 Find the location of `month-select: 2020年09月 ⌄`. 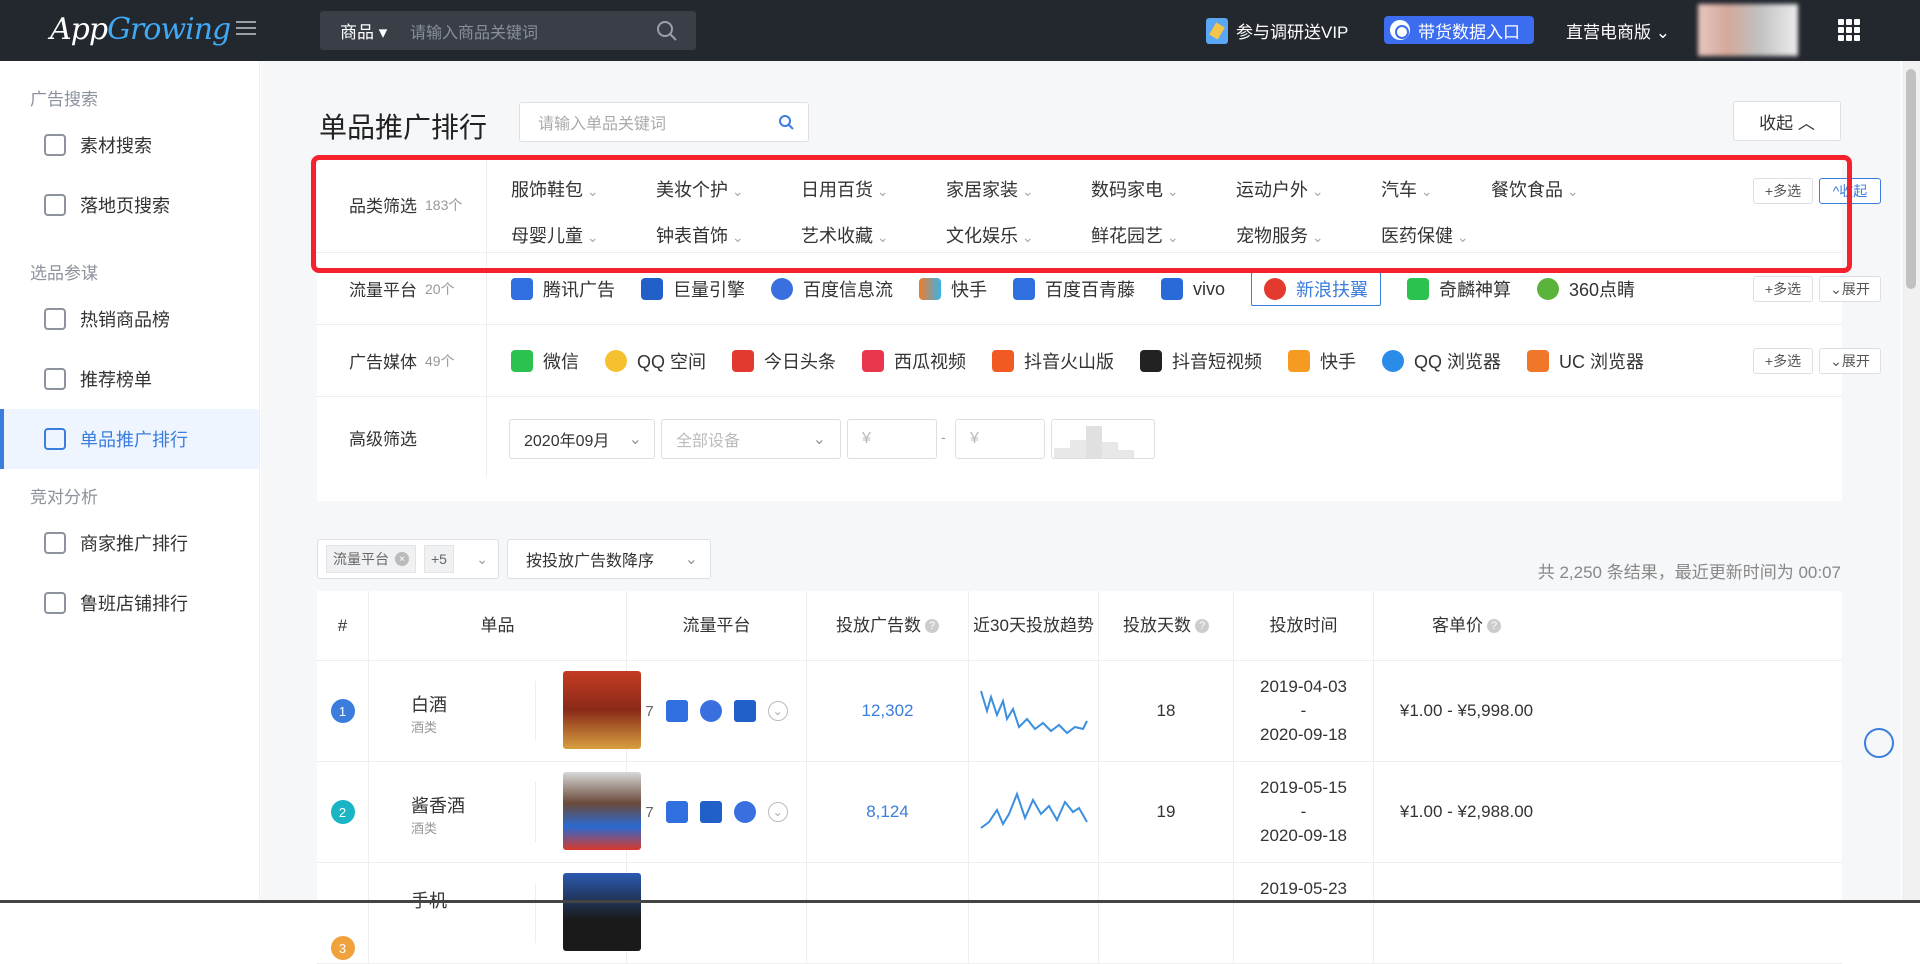

month-select: 2020年09月 ⌄ is located at coordinates (582, 439).